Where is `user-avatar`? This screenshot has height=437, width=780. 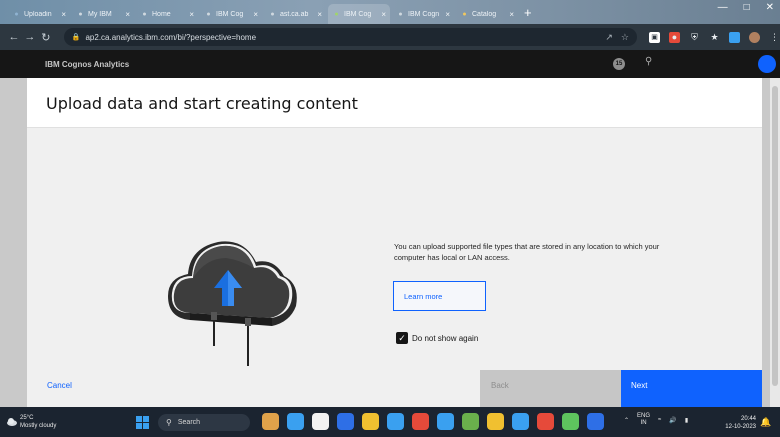
user-avatar is located at coordinates (767, 64).